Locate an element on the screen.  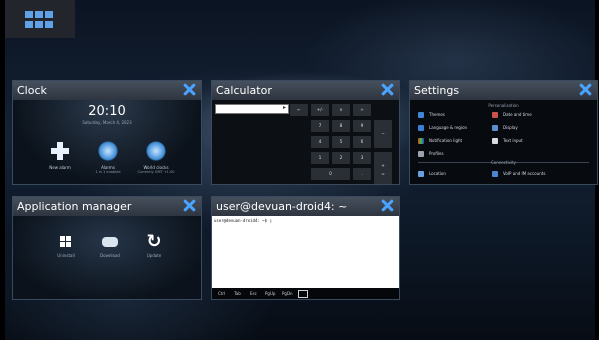
new-alarm-button: New alarm is located at coordinates (60, 155).